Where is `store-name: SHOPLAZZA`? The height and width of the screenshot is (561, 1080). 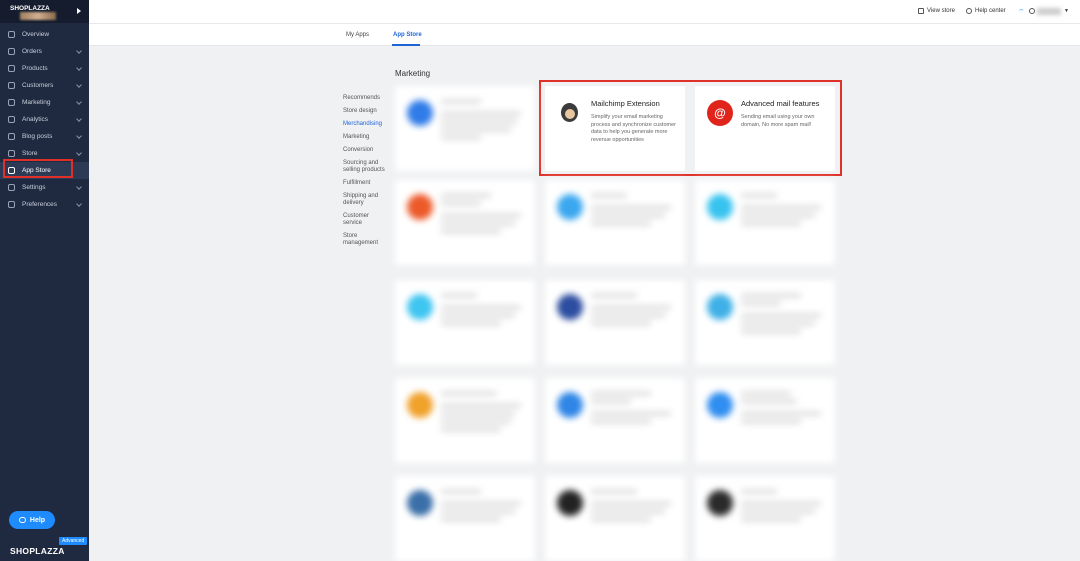 store-name: SHOPLAZZA is located at coordinates (30, 8).